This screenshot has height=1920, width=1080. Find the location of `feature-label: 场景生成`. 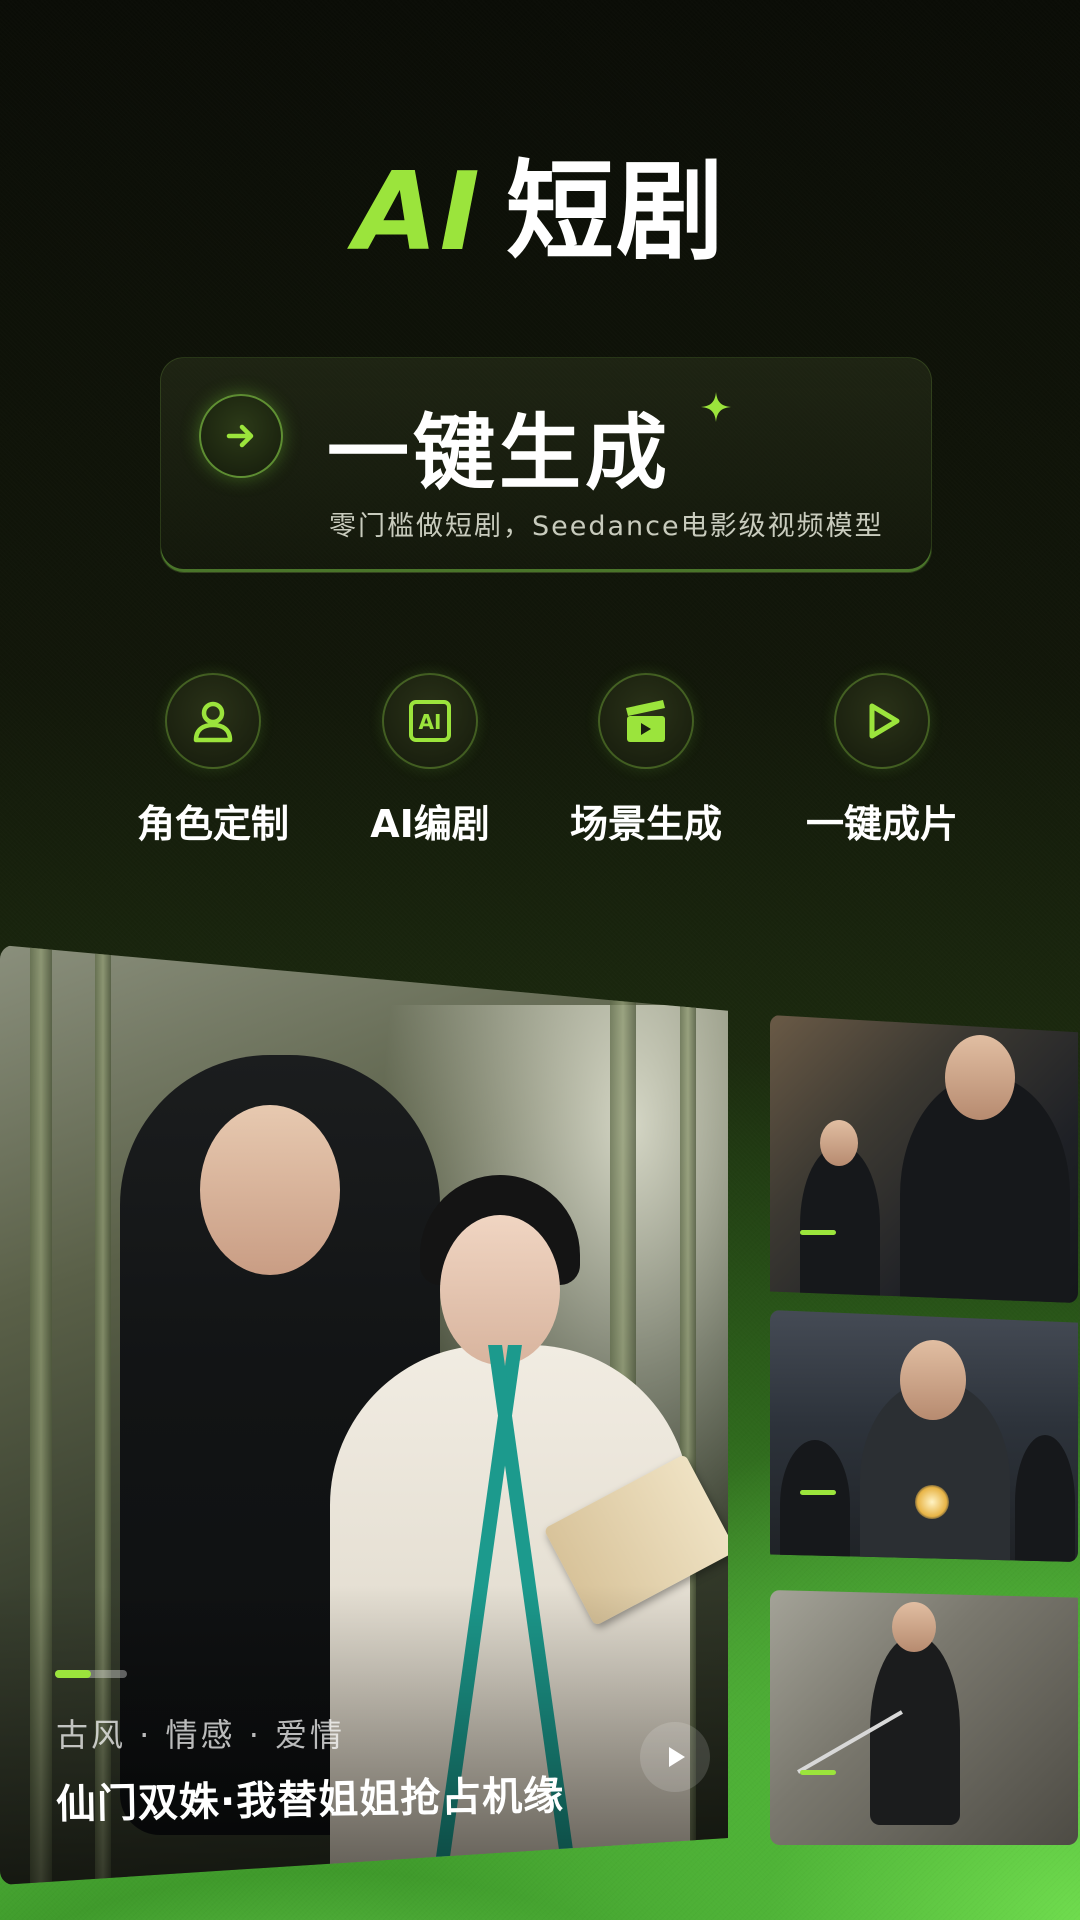

feature-label: 场景生成 is located at coordinates (645, 824).